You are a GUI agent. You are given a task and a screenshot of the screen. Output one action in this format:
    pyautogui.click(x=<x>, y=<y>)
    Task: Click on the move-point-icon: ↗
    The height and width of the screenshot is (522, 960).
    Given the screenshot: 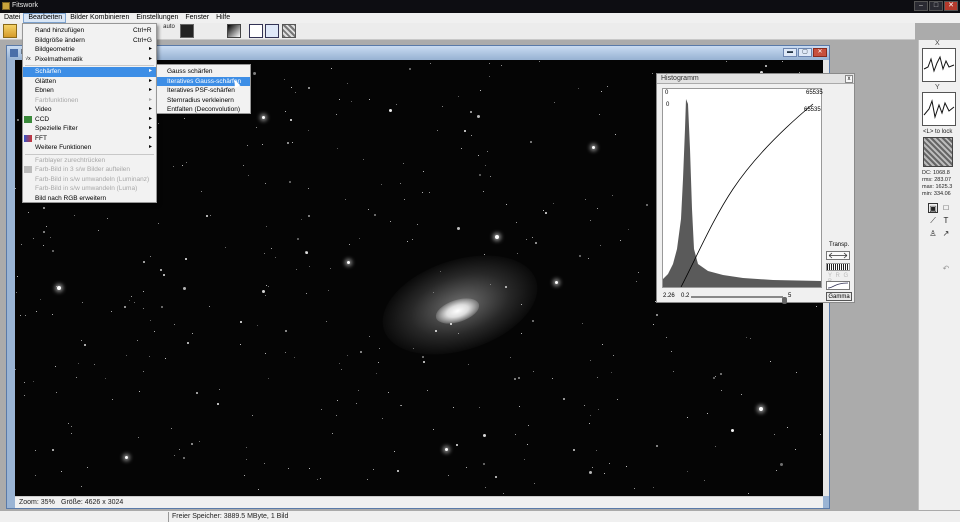 What is the action you would take?
    pyautogui.click(x=946, y=234)
    